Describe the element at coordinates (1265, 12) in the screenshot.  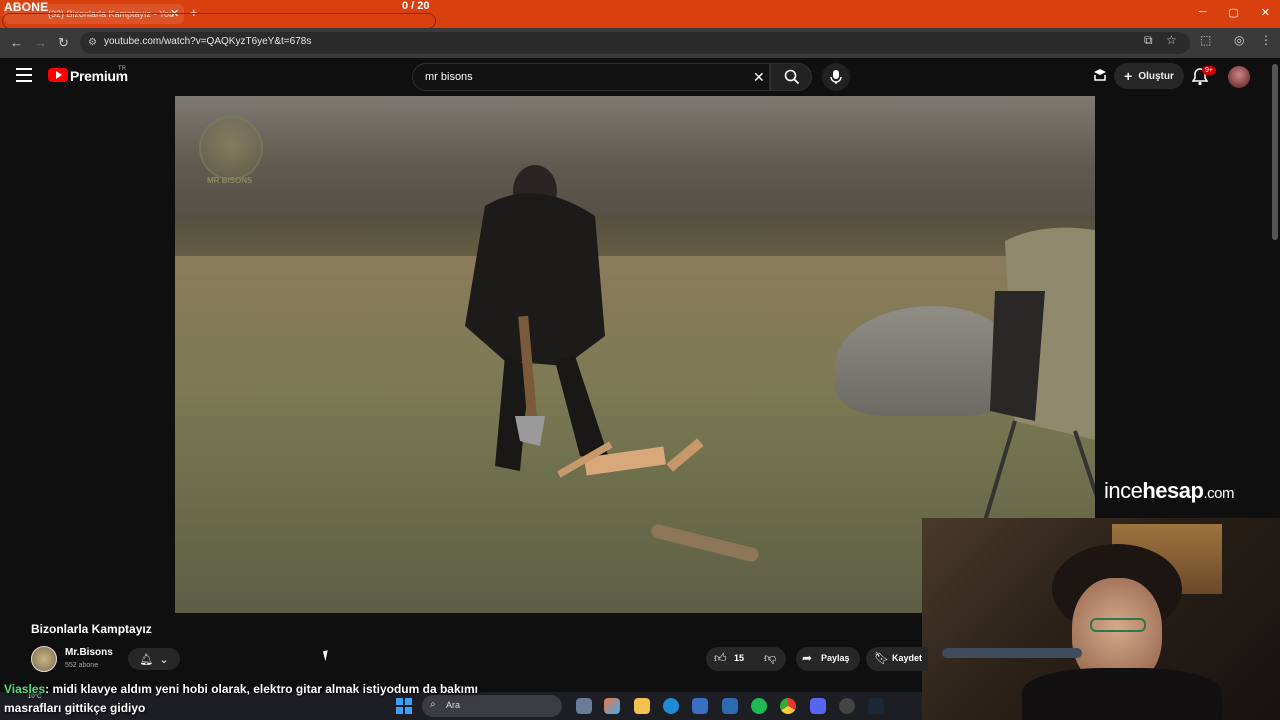
I see `close-icon: ✕` at that location.